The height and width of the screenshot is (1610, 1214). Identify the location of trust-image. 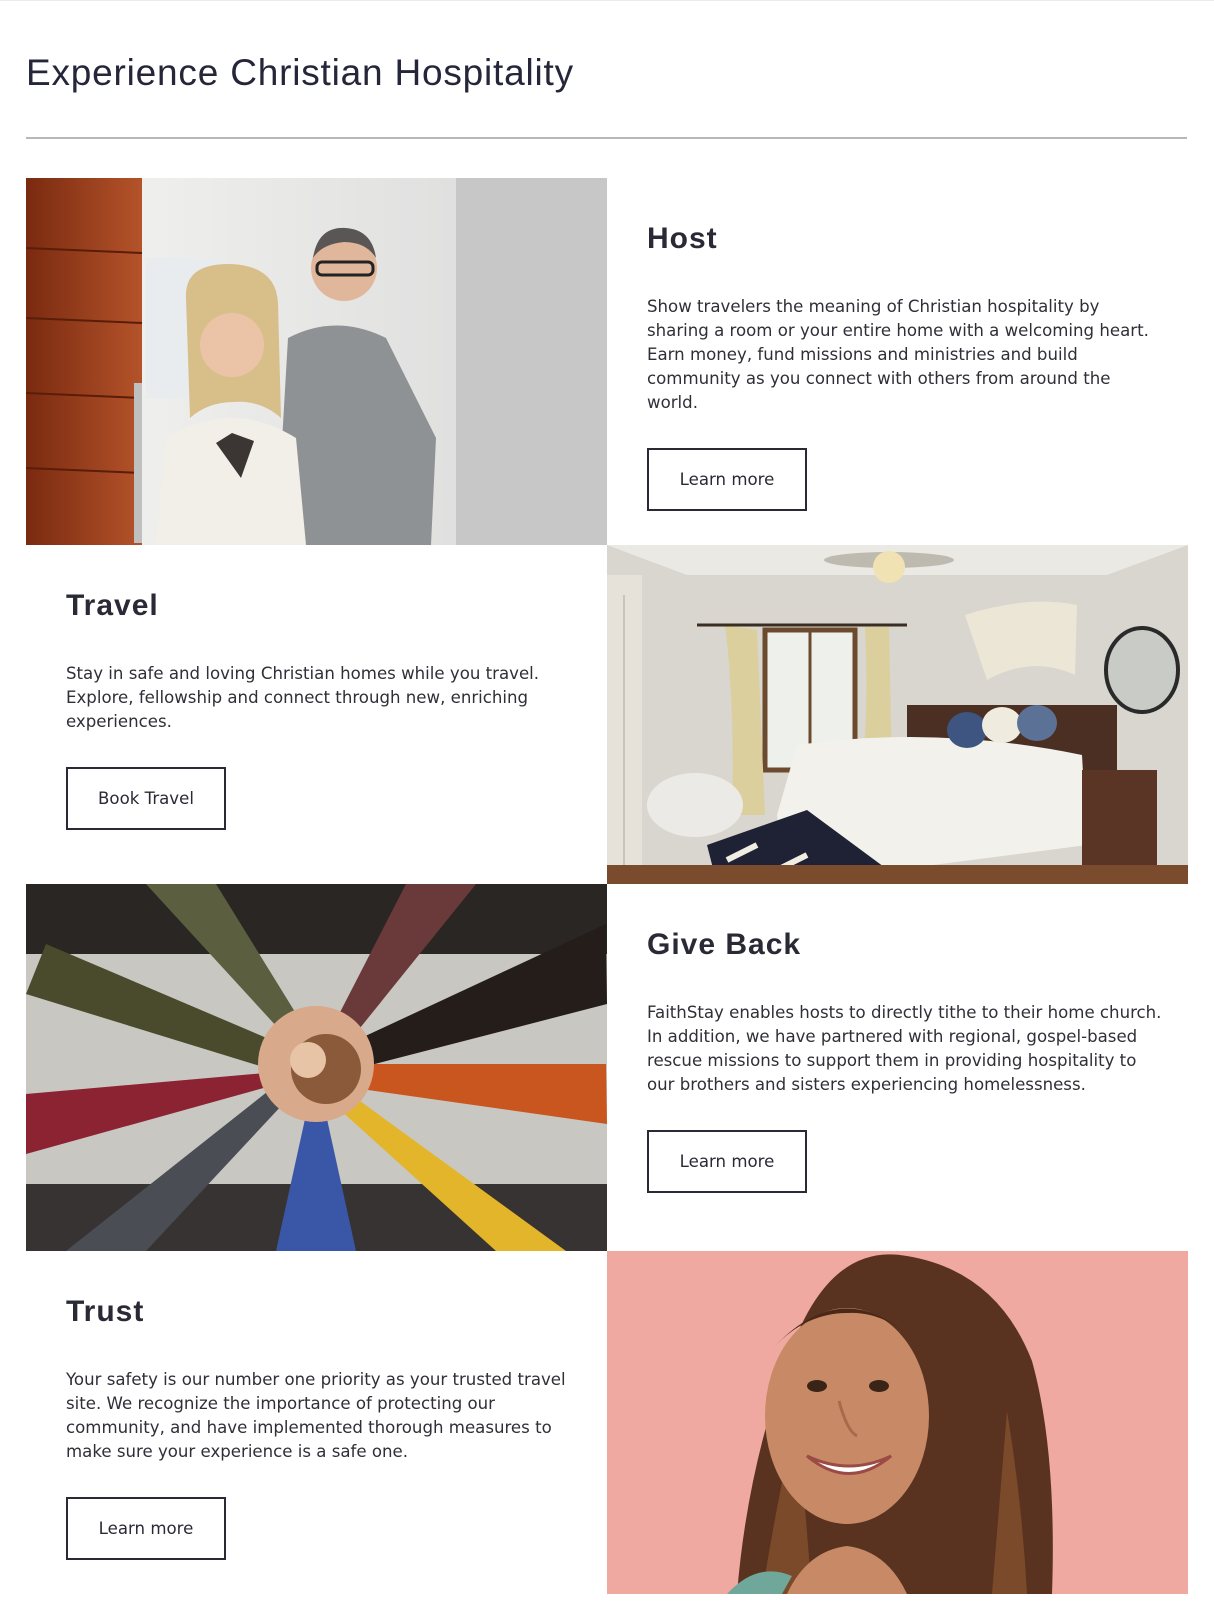
(897, 1422).